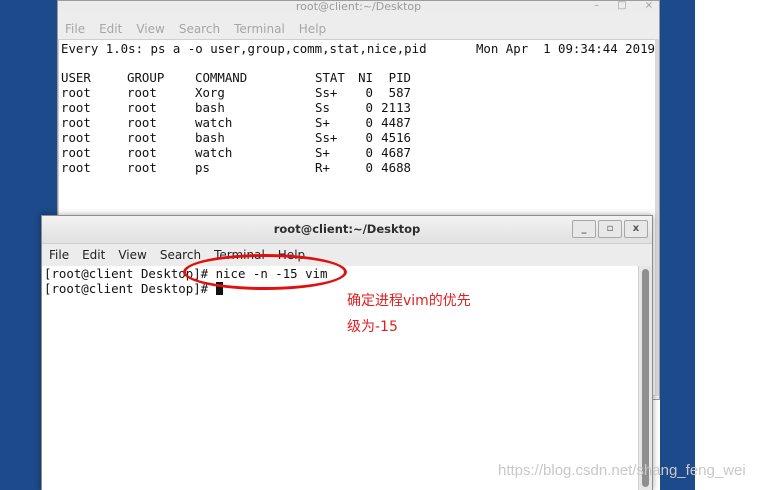 This screenshot has height=490, width=769. Describe the element at coordinates (146, 77) in the screenshot. I see `ps-header: GROUP` at that location.